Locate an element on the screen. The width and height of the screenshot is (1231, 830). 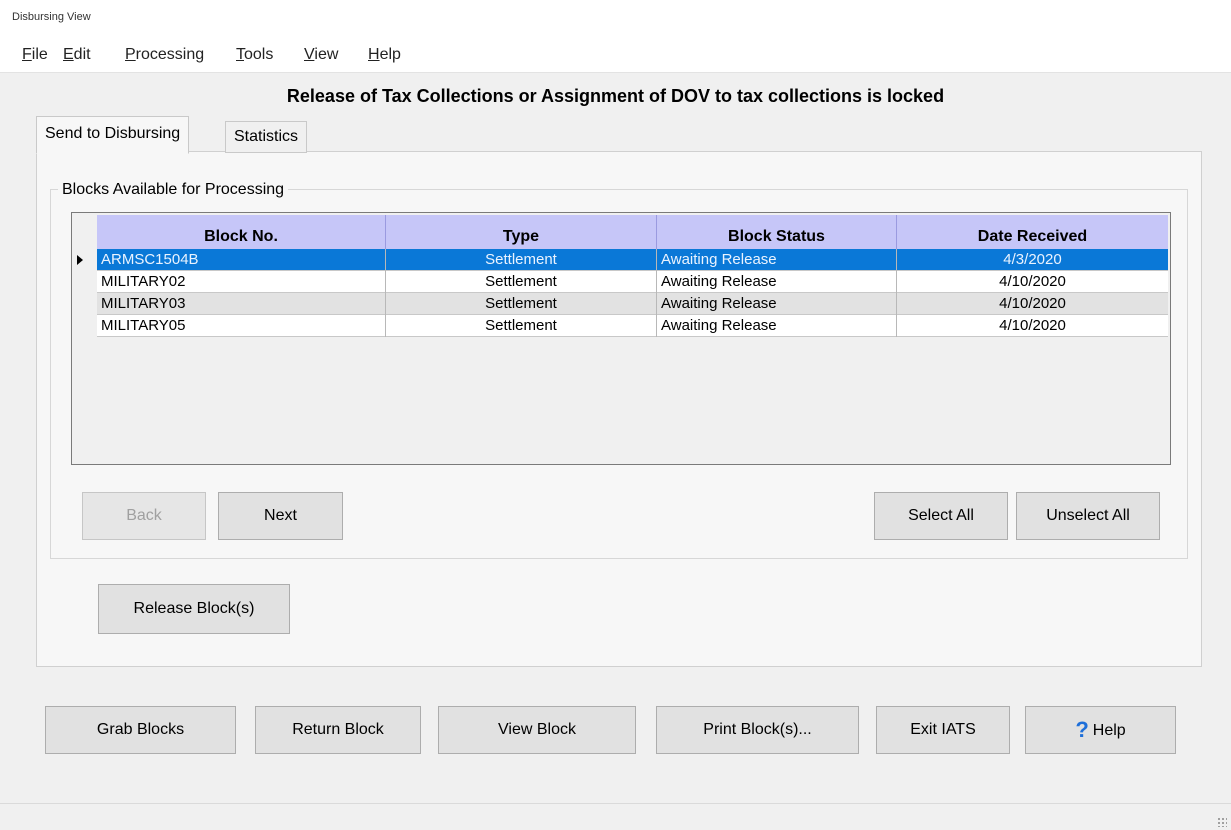
grab-blocks-button-label: Grab Blocks is located at coordinates (140, 729).